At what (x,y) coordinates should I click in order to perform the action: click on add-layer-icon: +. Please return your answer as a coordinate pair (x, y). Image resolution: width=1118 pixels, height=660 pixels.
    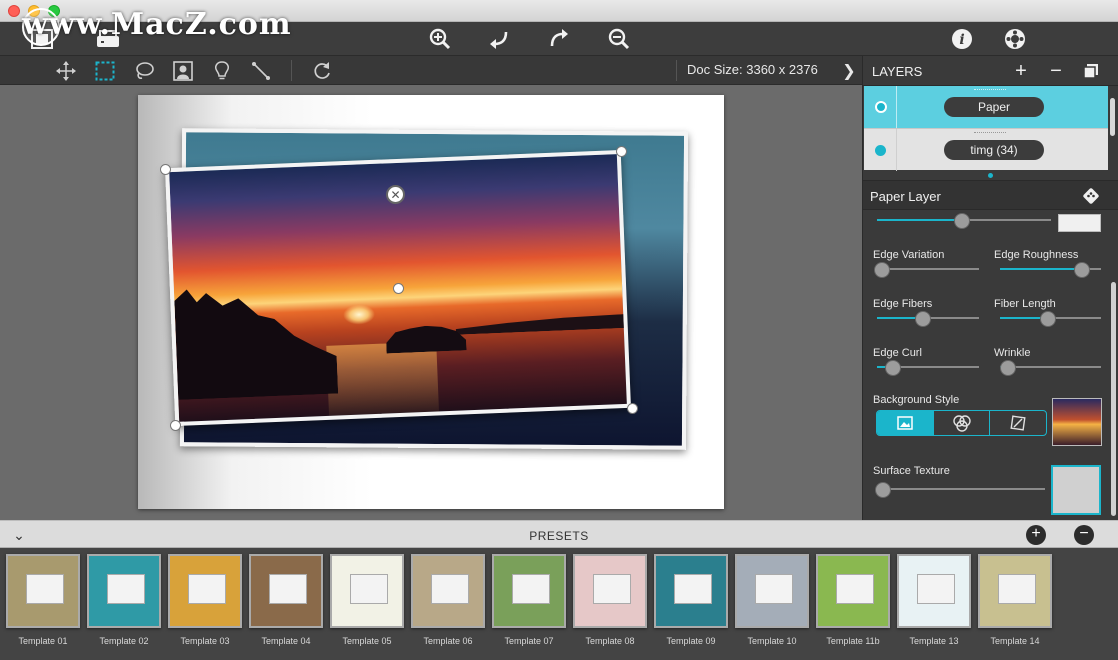
    Looking at the image, I should click on (1021, 71).